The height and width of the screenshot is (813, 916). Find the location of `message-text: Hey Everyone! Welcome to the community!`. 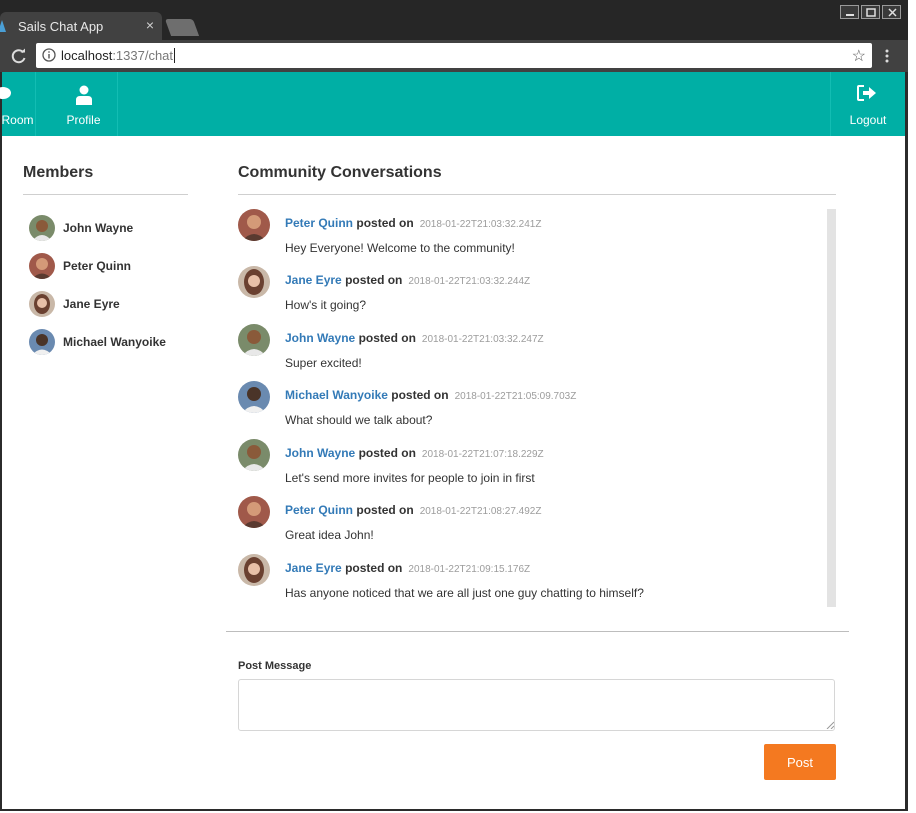

message-text: Hey Everyone! Welcome to the community! is located at coordinates (400, 248).